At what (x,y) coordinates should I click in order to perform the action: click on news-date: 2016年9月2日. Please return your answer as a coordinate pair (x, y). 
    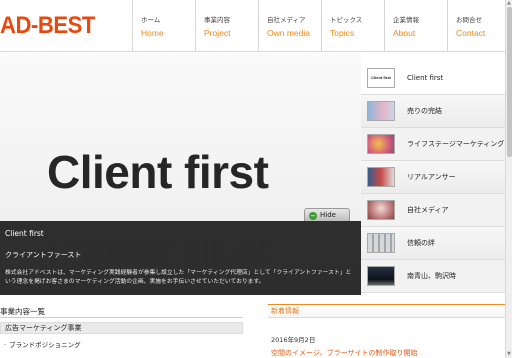
    Looking at the image, I should click on (293, 340).